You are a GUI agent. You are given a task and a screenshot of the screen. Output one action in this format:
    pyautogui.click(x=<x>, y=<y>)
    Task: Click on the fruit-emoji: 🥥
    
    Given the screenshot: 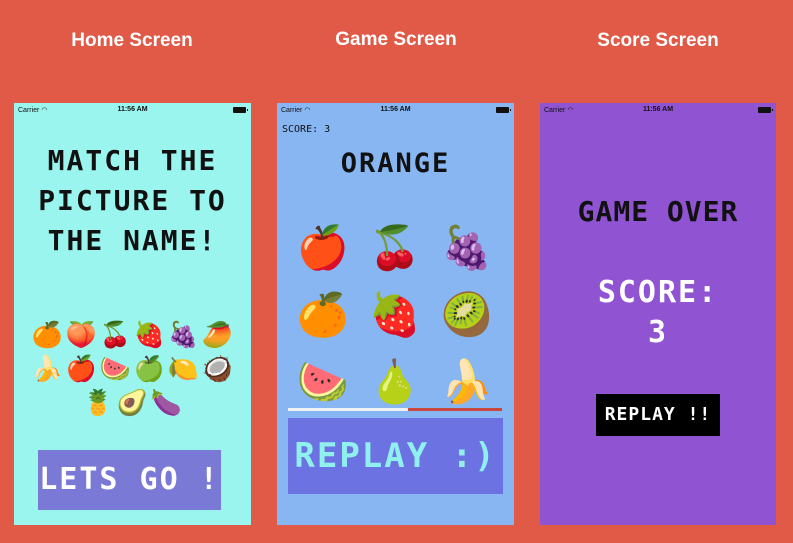 What is the action you would take?
    pyautogui.click(x=217, y=369)
    